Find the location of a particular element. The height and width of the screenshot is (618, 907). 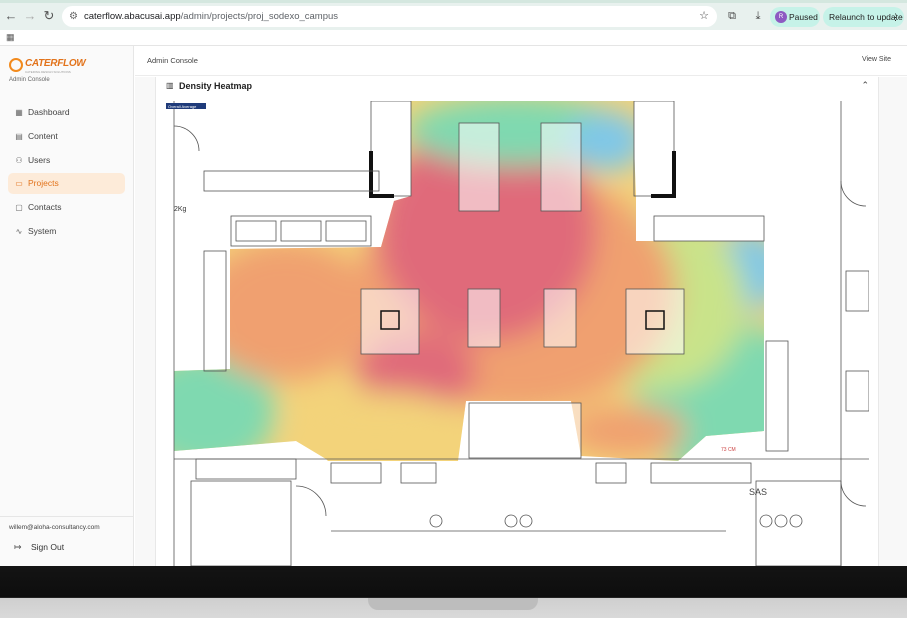

profile-paused-button: R Paused is located at coordinates (795, 17).